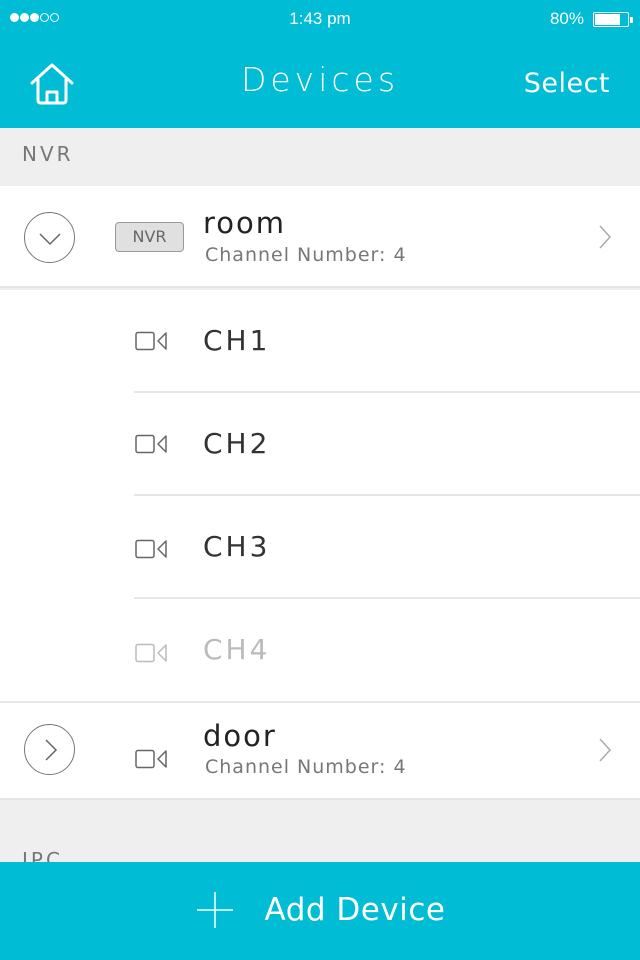 Image resolution: width=640 pixels, height=960 pixels. Describe the element at coordinates (320, 84) in the screenshot. I see `nav-bar: Devices Select` at that location.